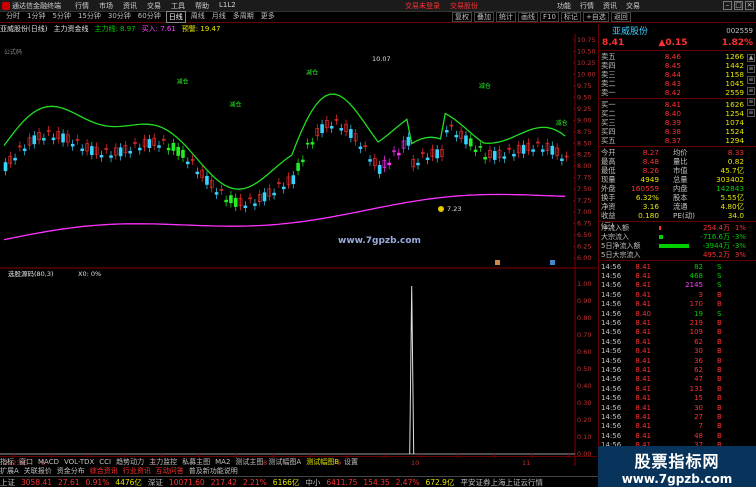  I want to click on statistics-button: 统计, so click(506, 17).